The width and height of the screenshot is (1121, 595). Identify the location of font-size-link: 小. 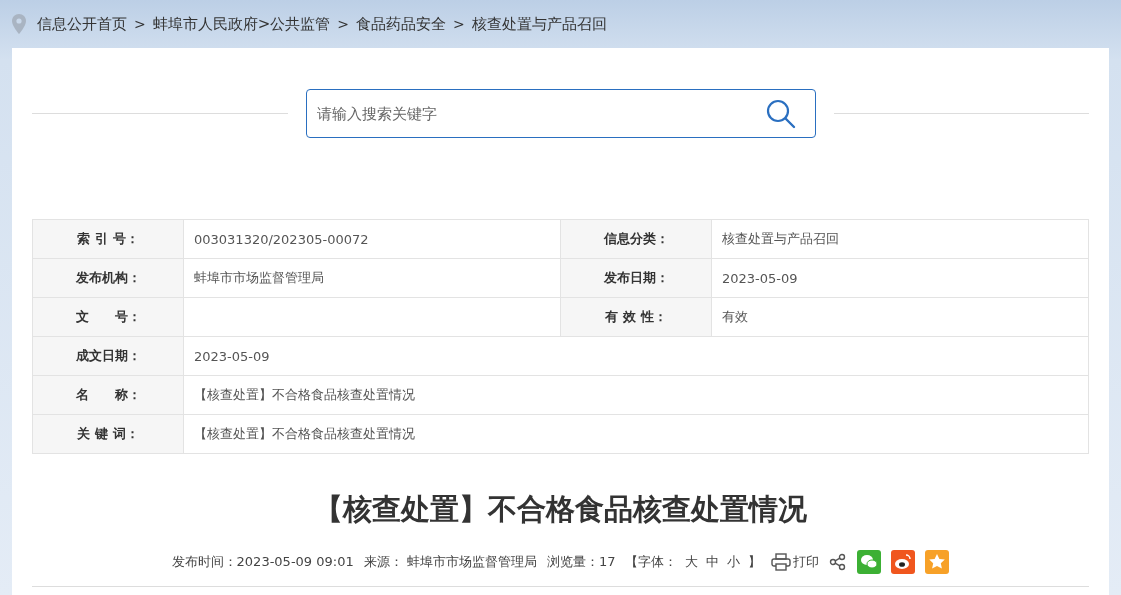
(734, 562).